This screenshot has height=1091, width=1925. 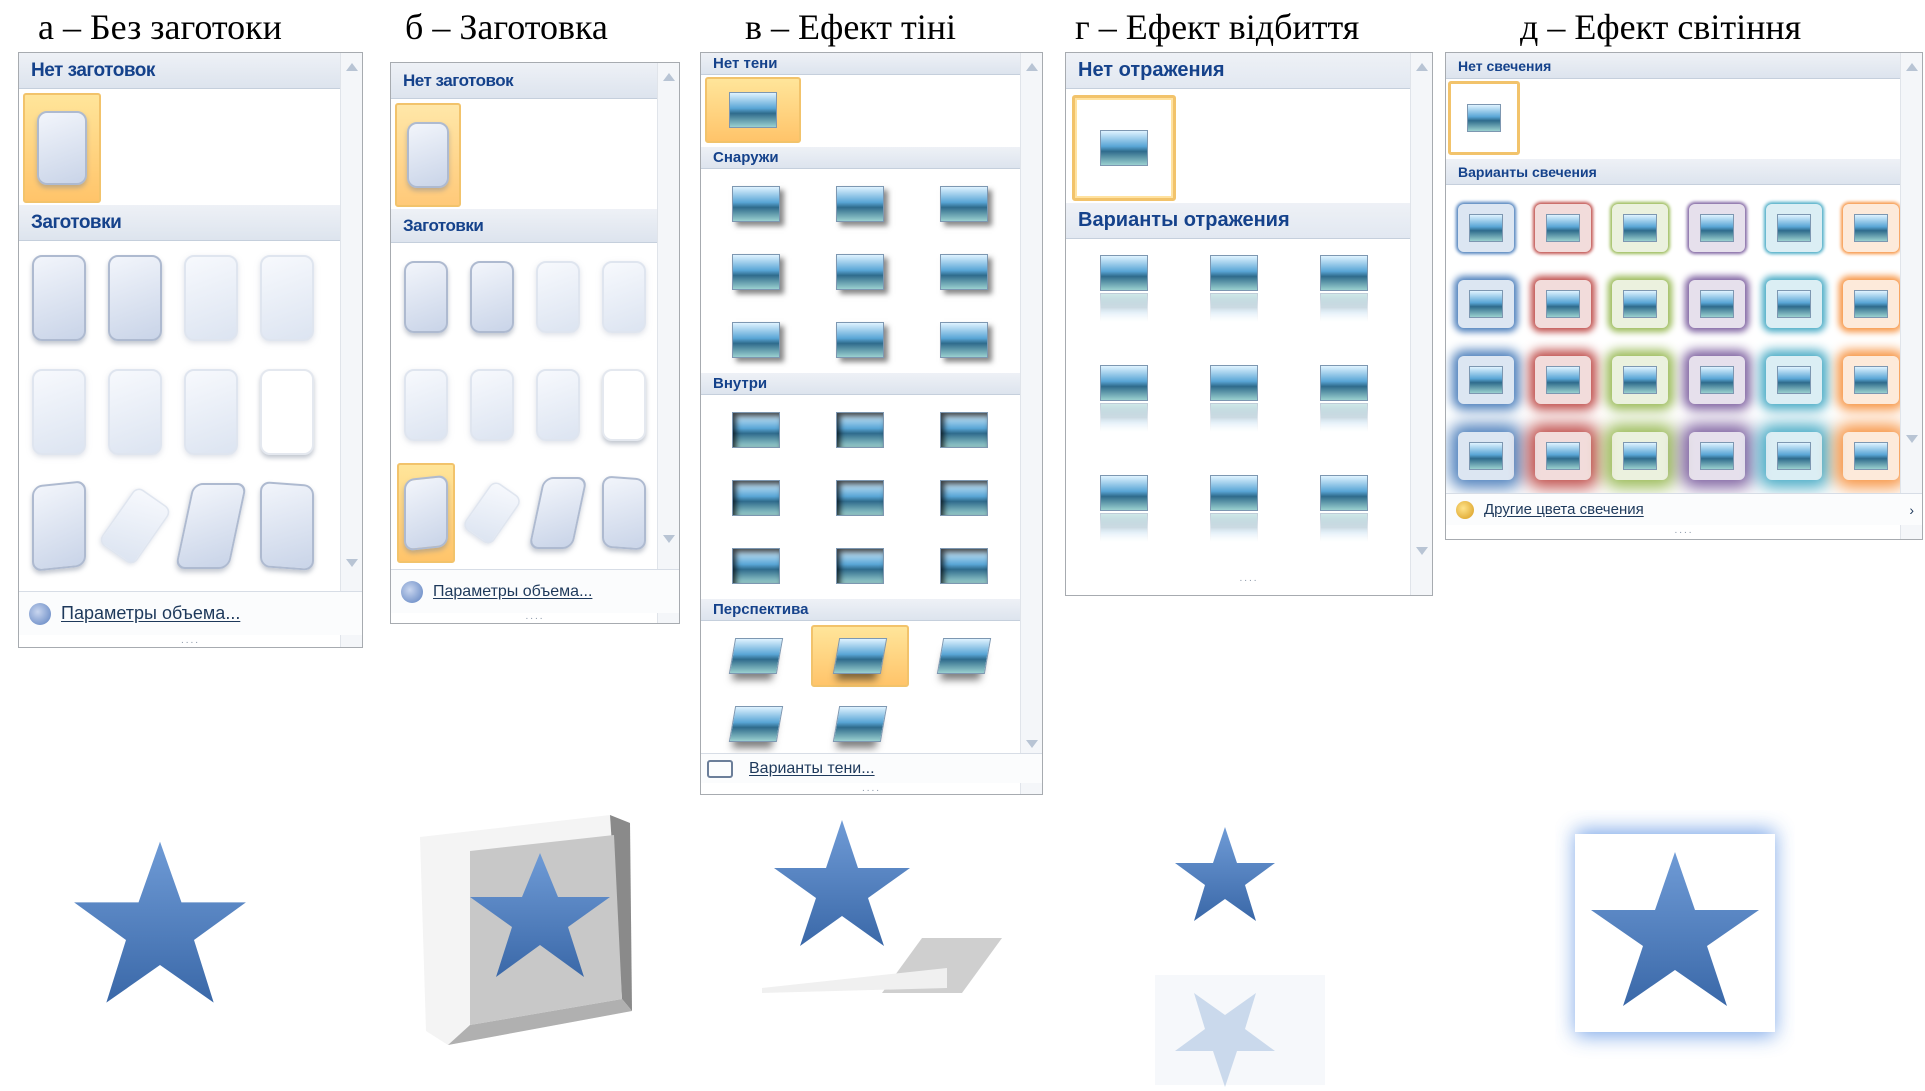 What do you see at coordinates (1124, 148) in the screenshot?
I see `reflection-none-option` at bounding box center [1124, 148].